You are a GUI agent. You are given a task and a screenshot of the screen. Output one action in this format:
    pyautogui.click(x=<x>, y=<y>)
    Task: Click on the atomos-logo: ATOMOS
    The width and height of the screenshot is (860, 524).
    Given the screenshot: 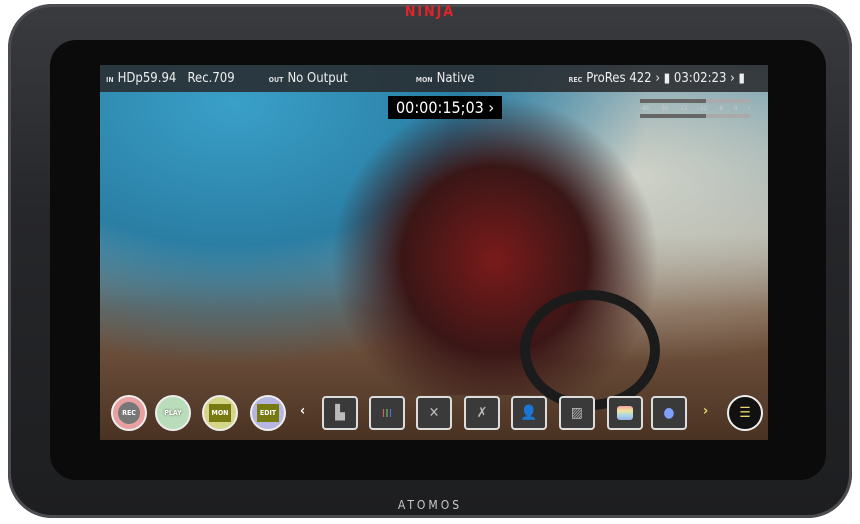 What is the action you would take?
    pyautogui.click(x=430, y=505)
    